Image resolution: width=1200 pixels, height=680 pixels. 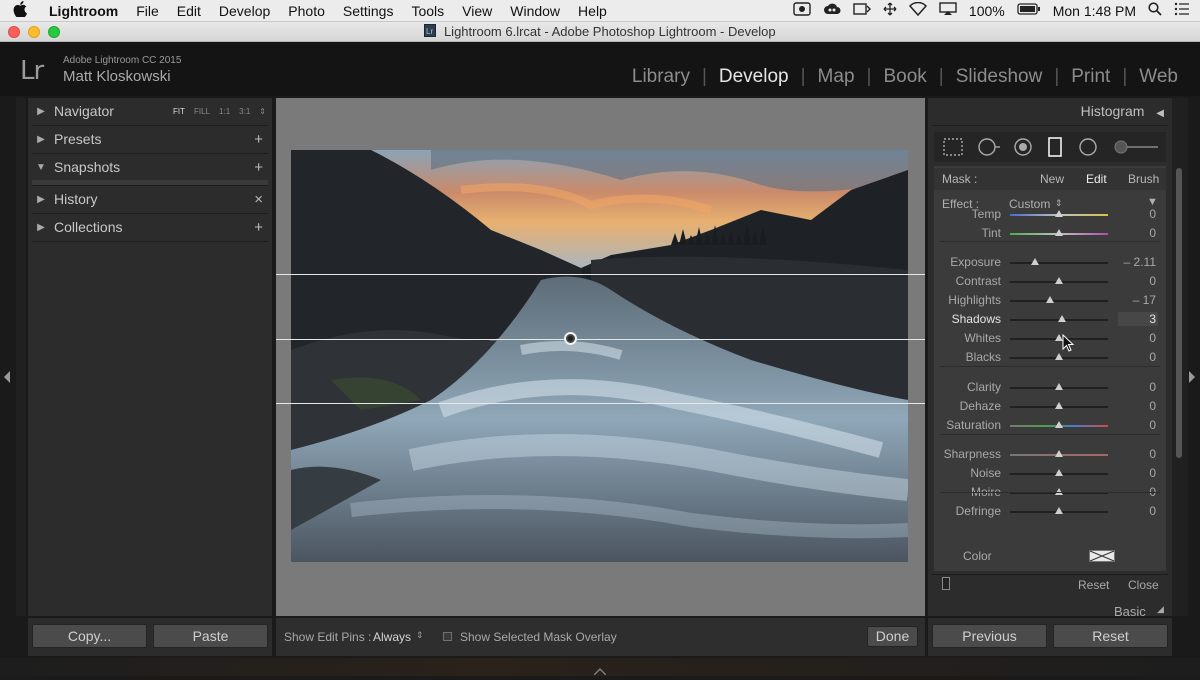 What do you see at coordinates (946, 583) in the screenshot?
I see `toggle-effect-switch` at bounding box center [946, 583].